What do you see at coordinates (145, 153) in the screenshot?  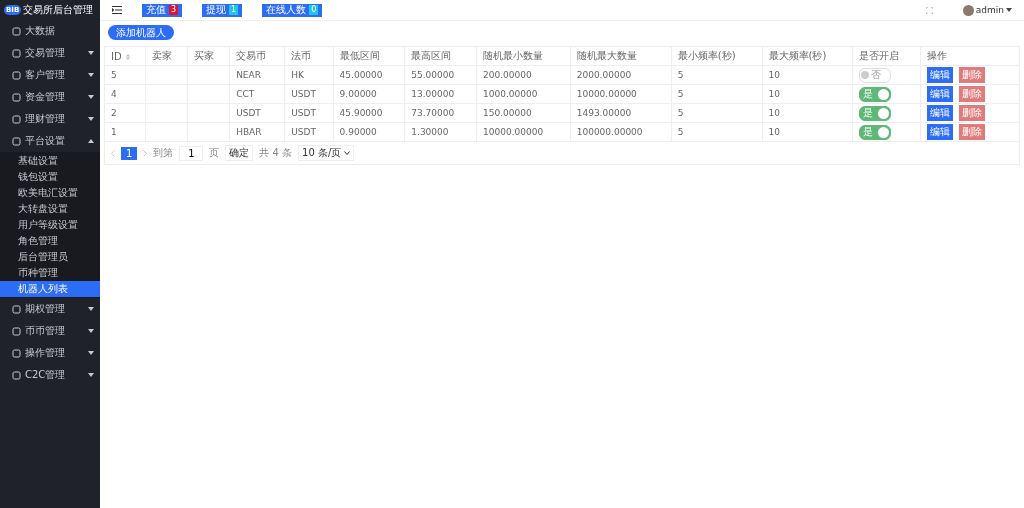 I see `next-icon` at bounding box center [145, 153].